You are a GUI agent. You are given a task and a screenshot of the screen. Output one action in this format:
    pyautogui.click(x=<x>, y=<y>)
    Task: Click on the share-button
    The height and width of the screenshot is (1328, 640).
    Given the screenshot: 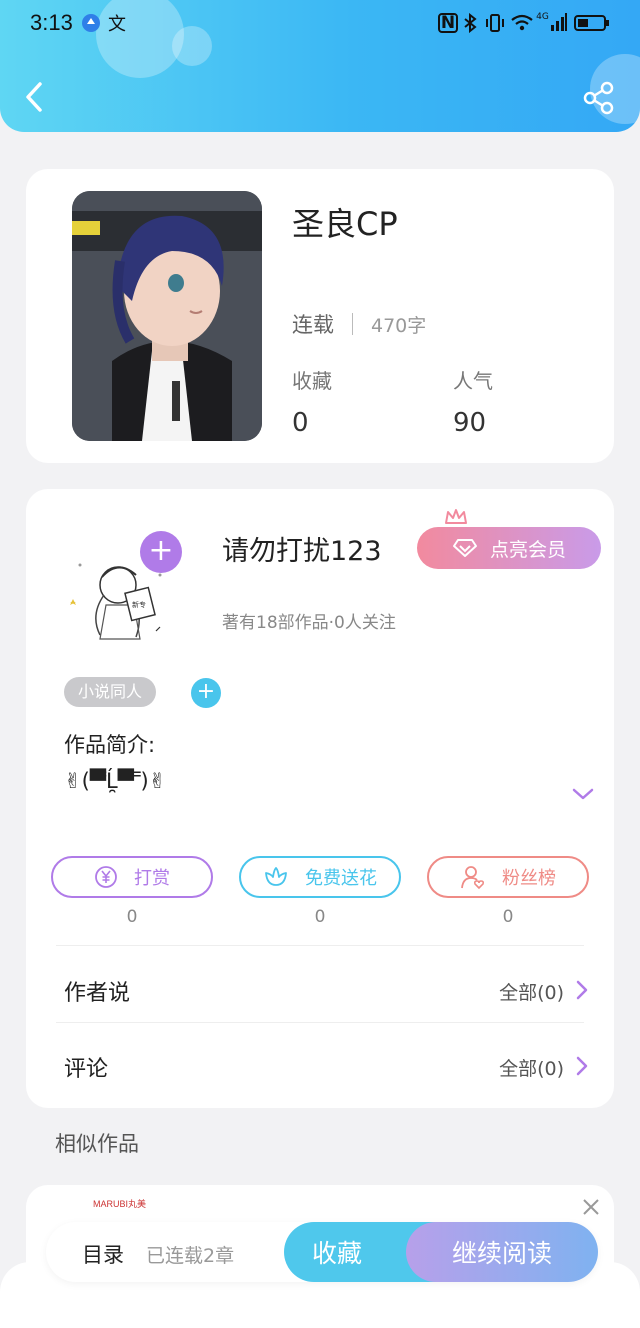 What is the action you would take?
    pyautogui.click(x=599, y=98)
    